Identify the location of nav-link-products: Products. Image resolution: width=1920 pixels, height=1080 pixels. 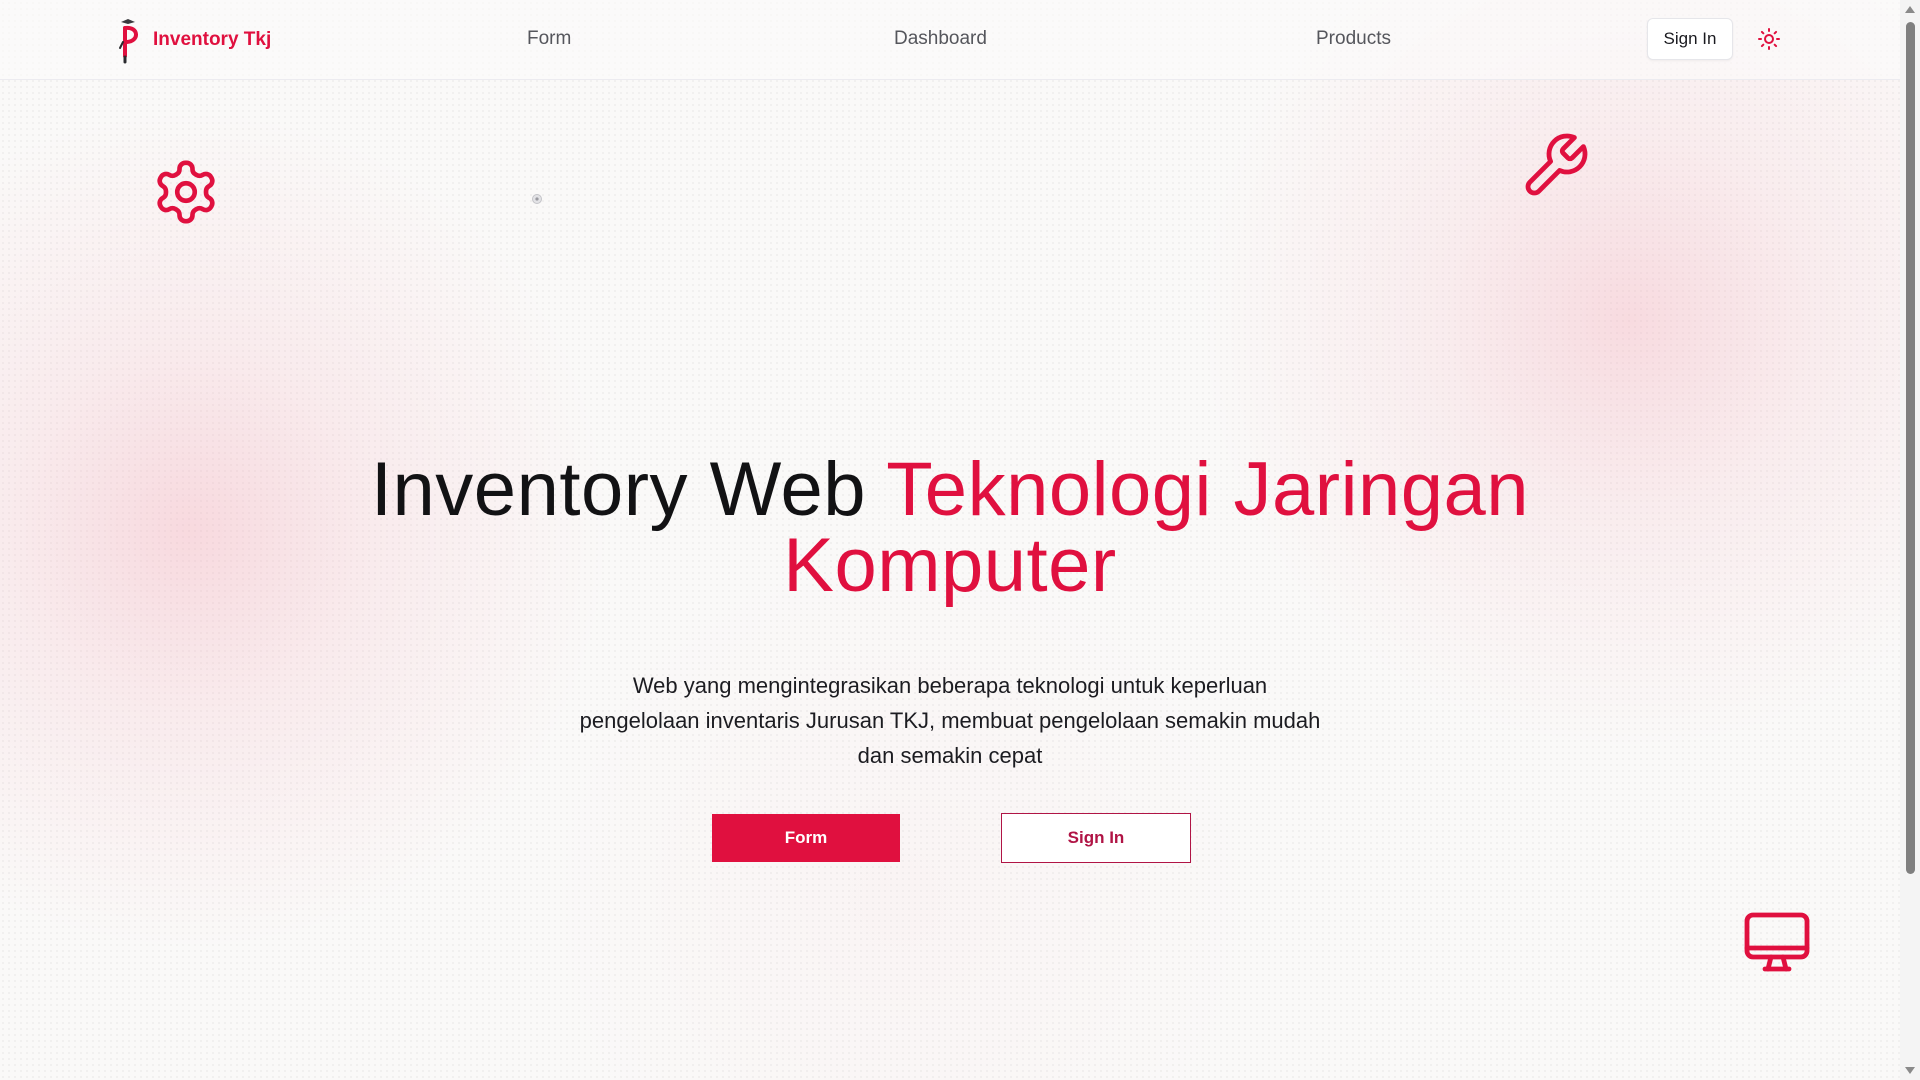
(1353, 39).